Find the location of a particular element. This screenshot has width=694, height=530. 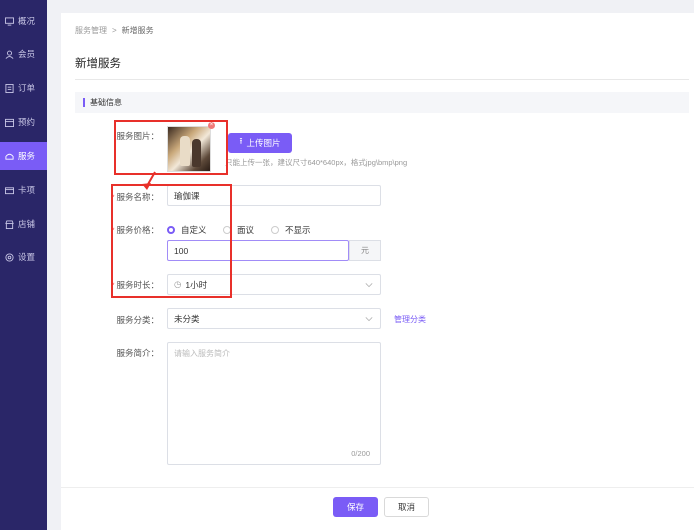

sidebar-item-label: 预约 is located at coordinates (27, 122).